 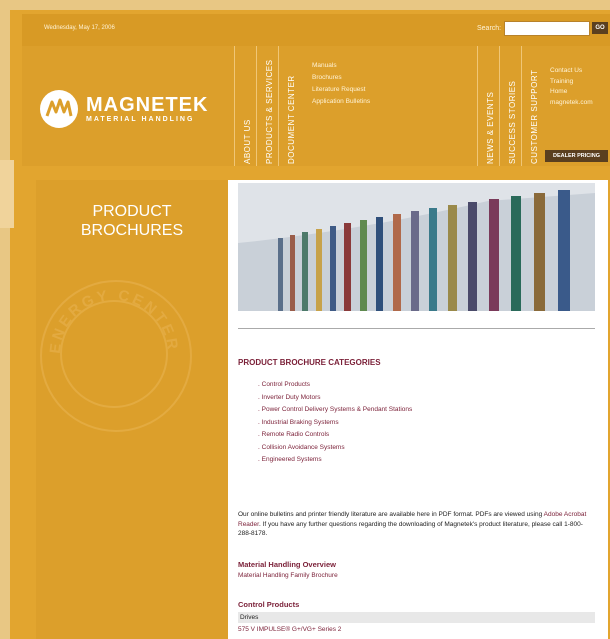 What do you see at coordinates (489, 28) in the screenshot?
I see `search-label: Search:` at bounding box center [489, 28].